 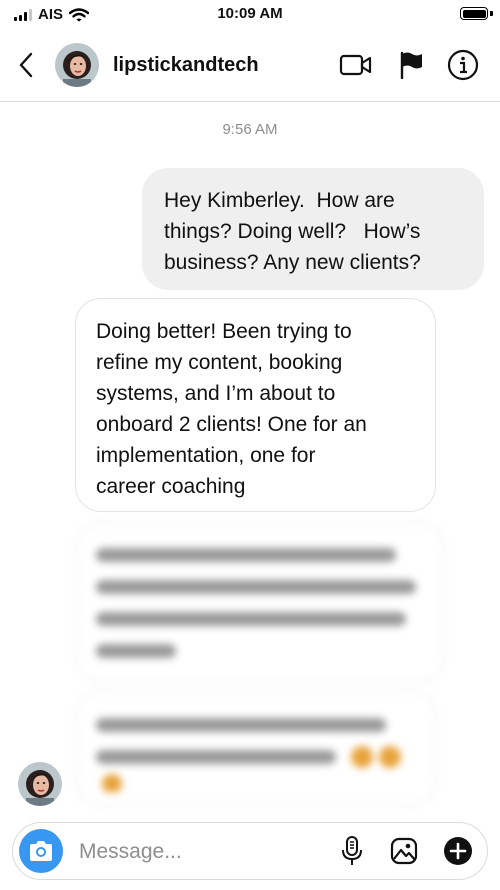 I want to click on info-icon, so click(x=463, y=65).